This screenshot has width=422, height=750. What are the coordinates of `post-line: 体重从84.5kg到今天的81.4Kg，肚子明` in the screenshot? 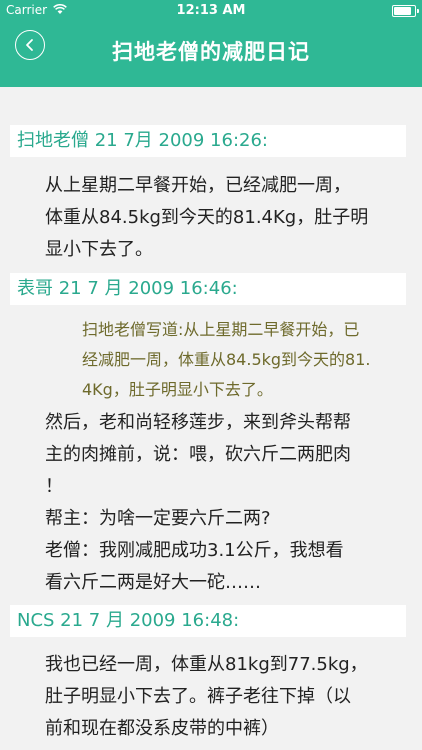 It's located at (207, 217).